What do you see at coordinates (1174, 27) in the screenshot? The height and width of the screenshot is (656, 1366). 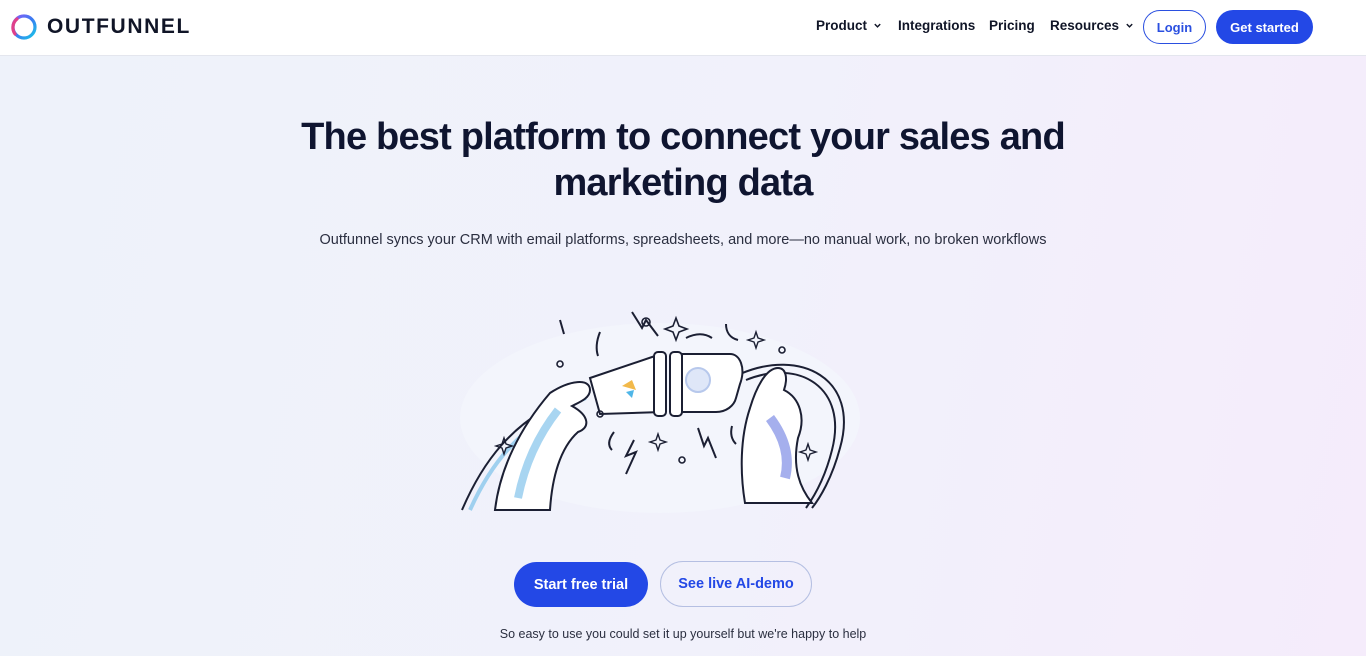 I see `login-button: Login` at bounding box center [1174, 27].